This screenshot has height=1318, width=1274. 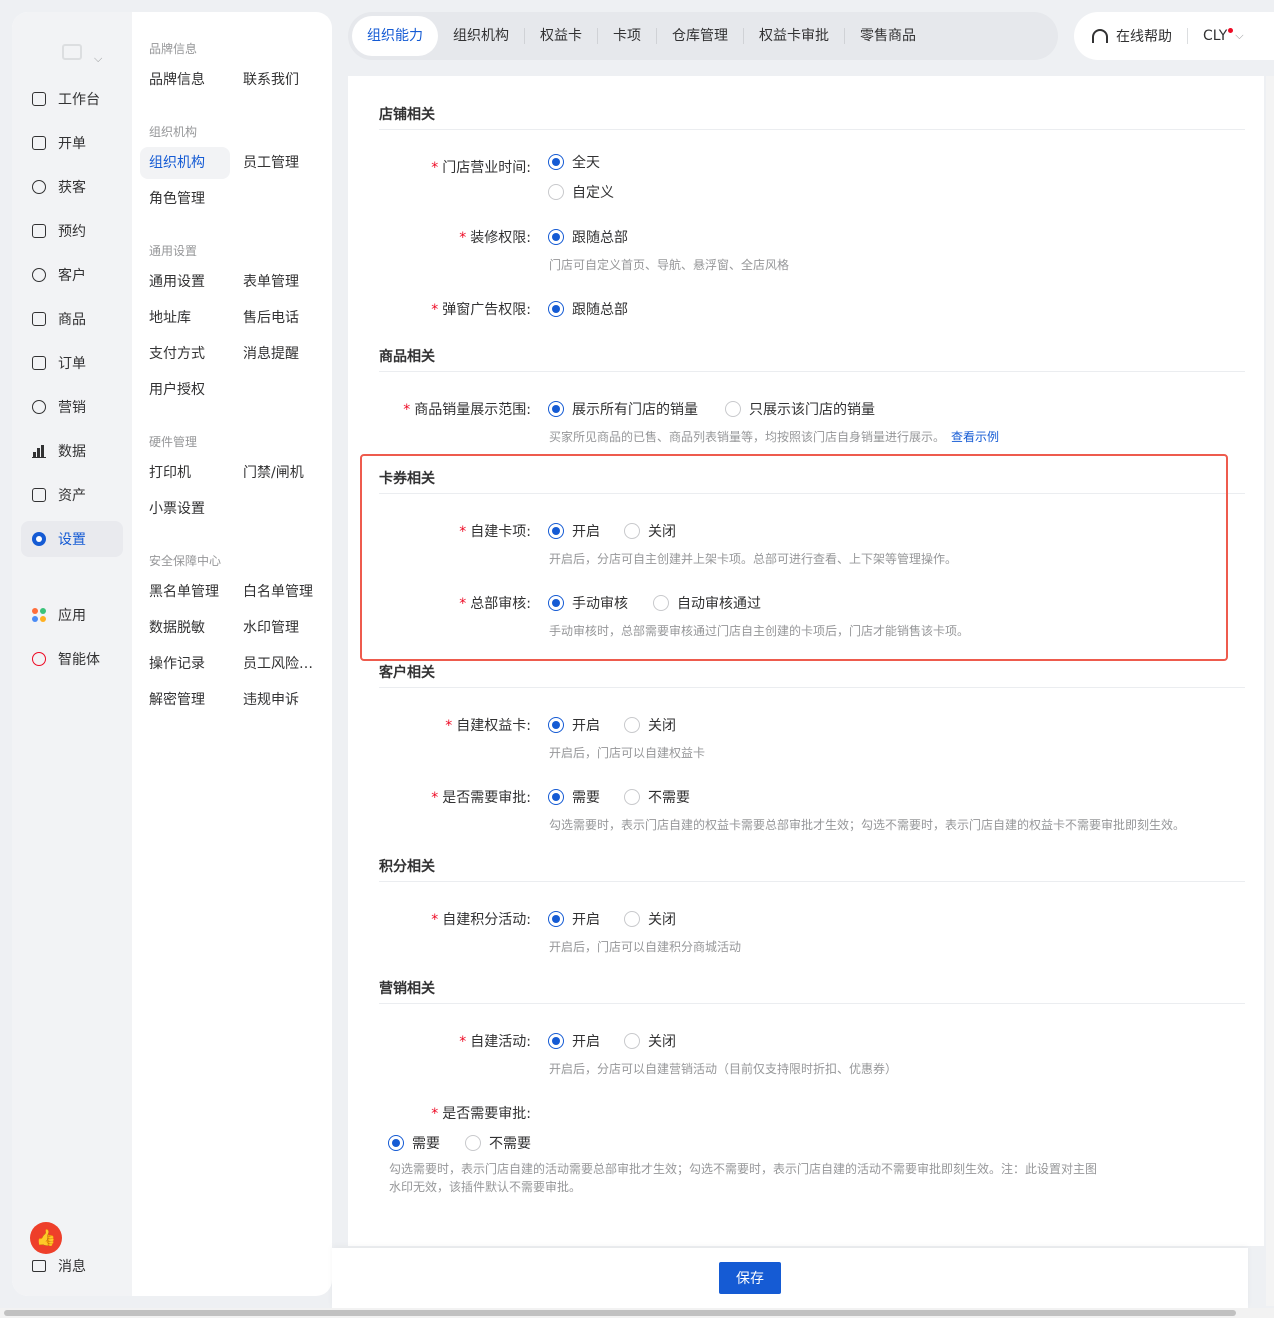 I want to click on radio-marketing-approval-yes: 需要, so click(x=414, y=1143).